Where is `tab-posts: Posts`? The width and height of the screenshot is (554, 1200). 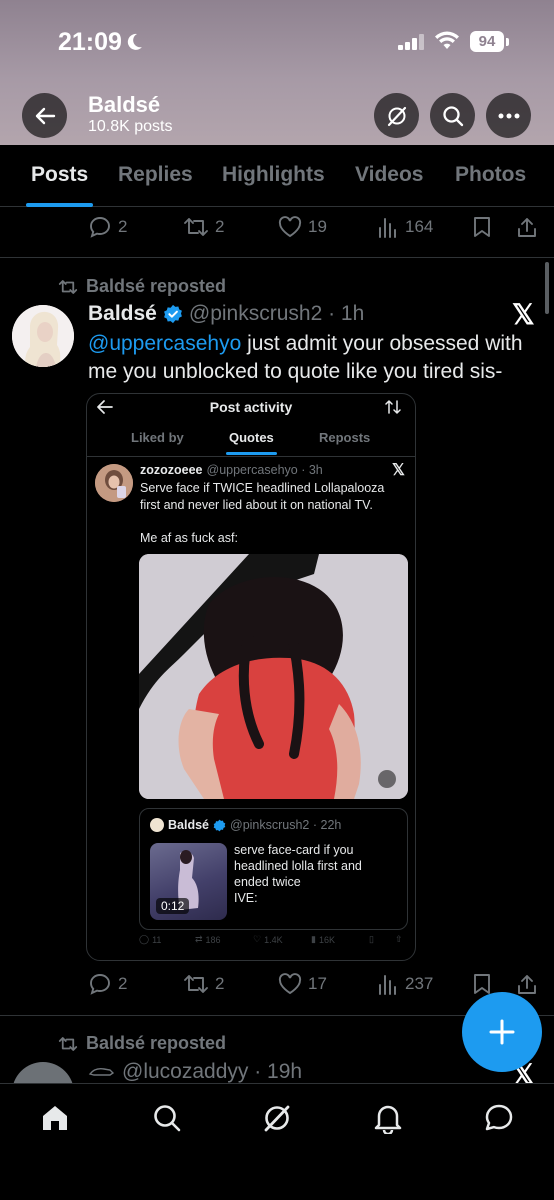 tab-posts: Posts is located at coordinates (59, 175).